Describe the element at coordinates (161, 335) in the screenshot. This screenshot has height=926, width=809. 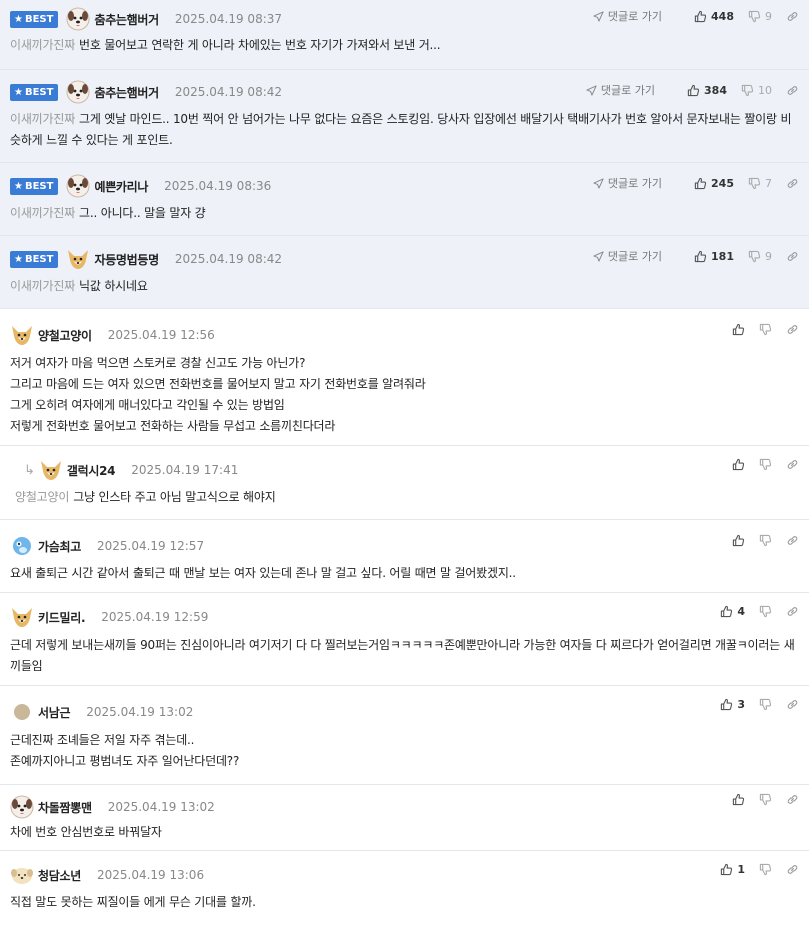
I see `comment-date: 2025.04.19 12:56` at that location.